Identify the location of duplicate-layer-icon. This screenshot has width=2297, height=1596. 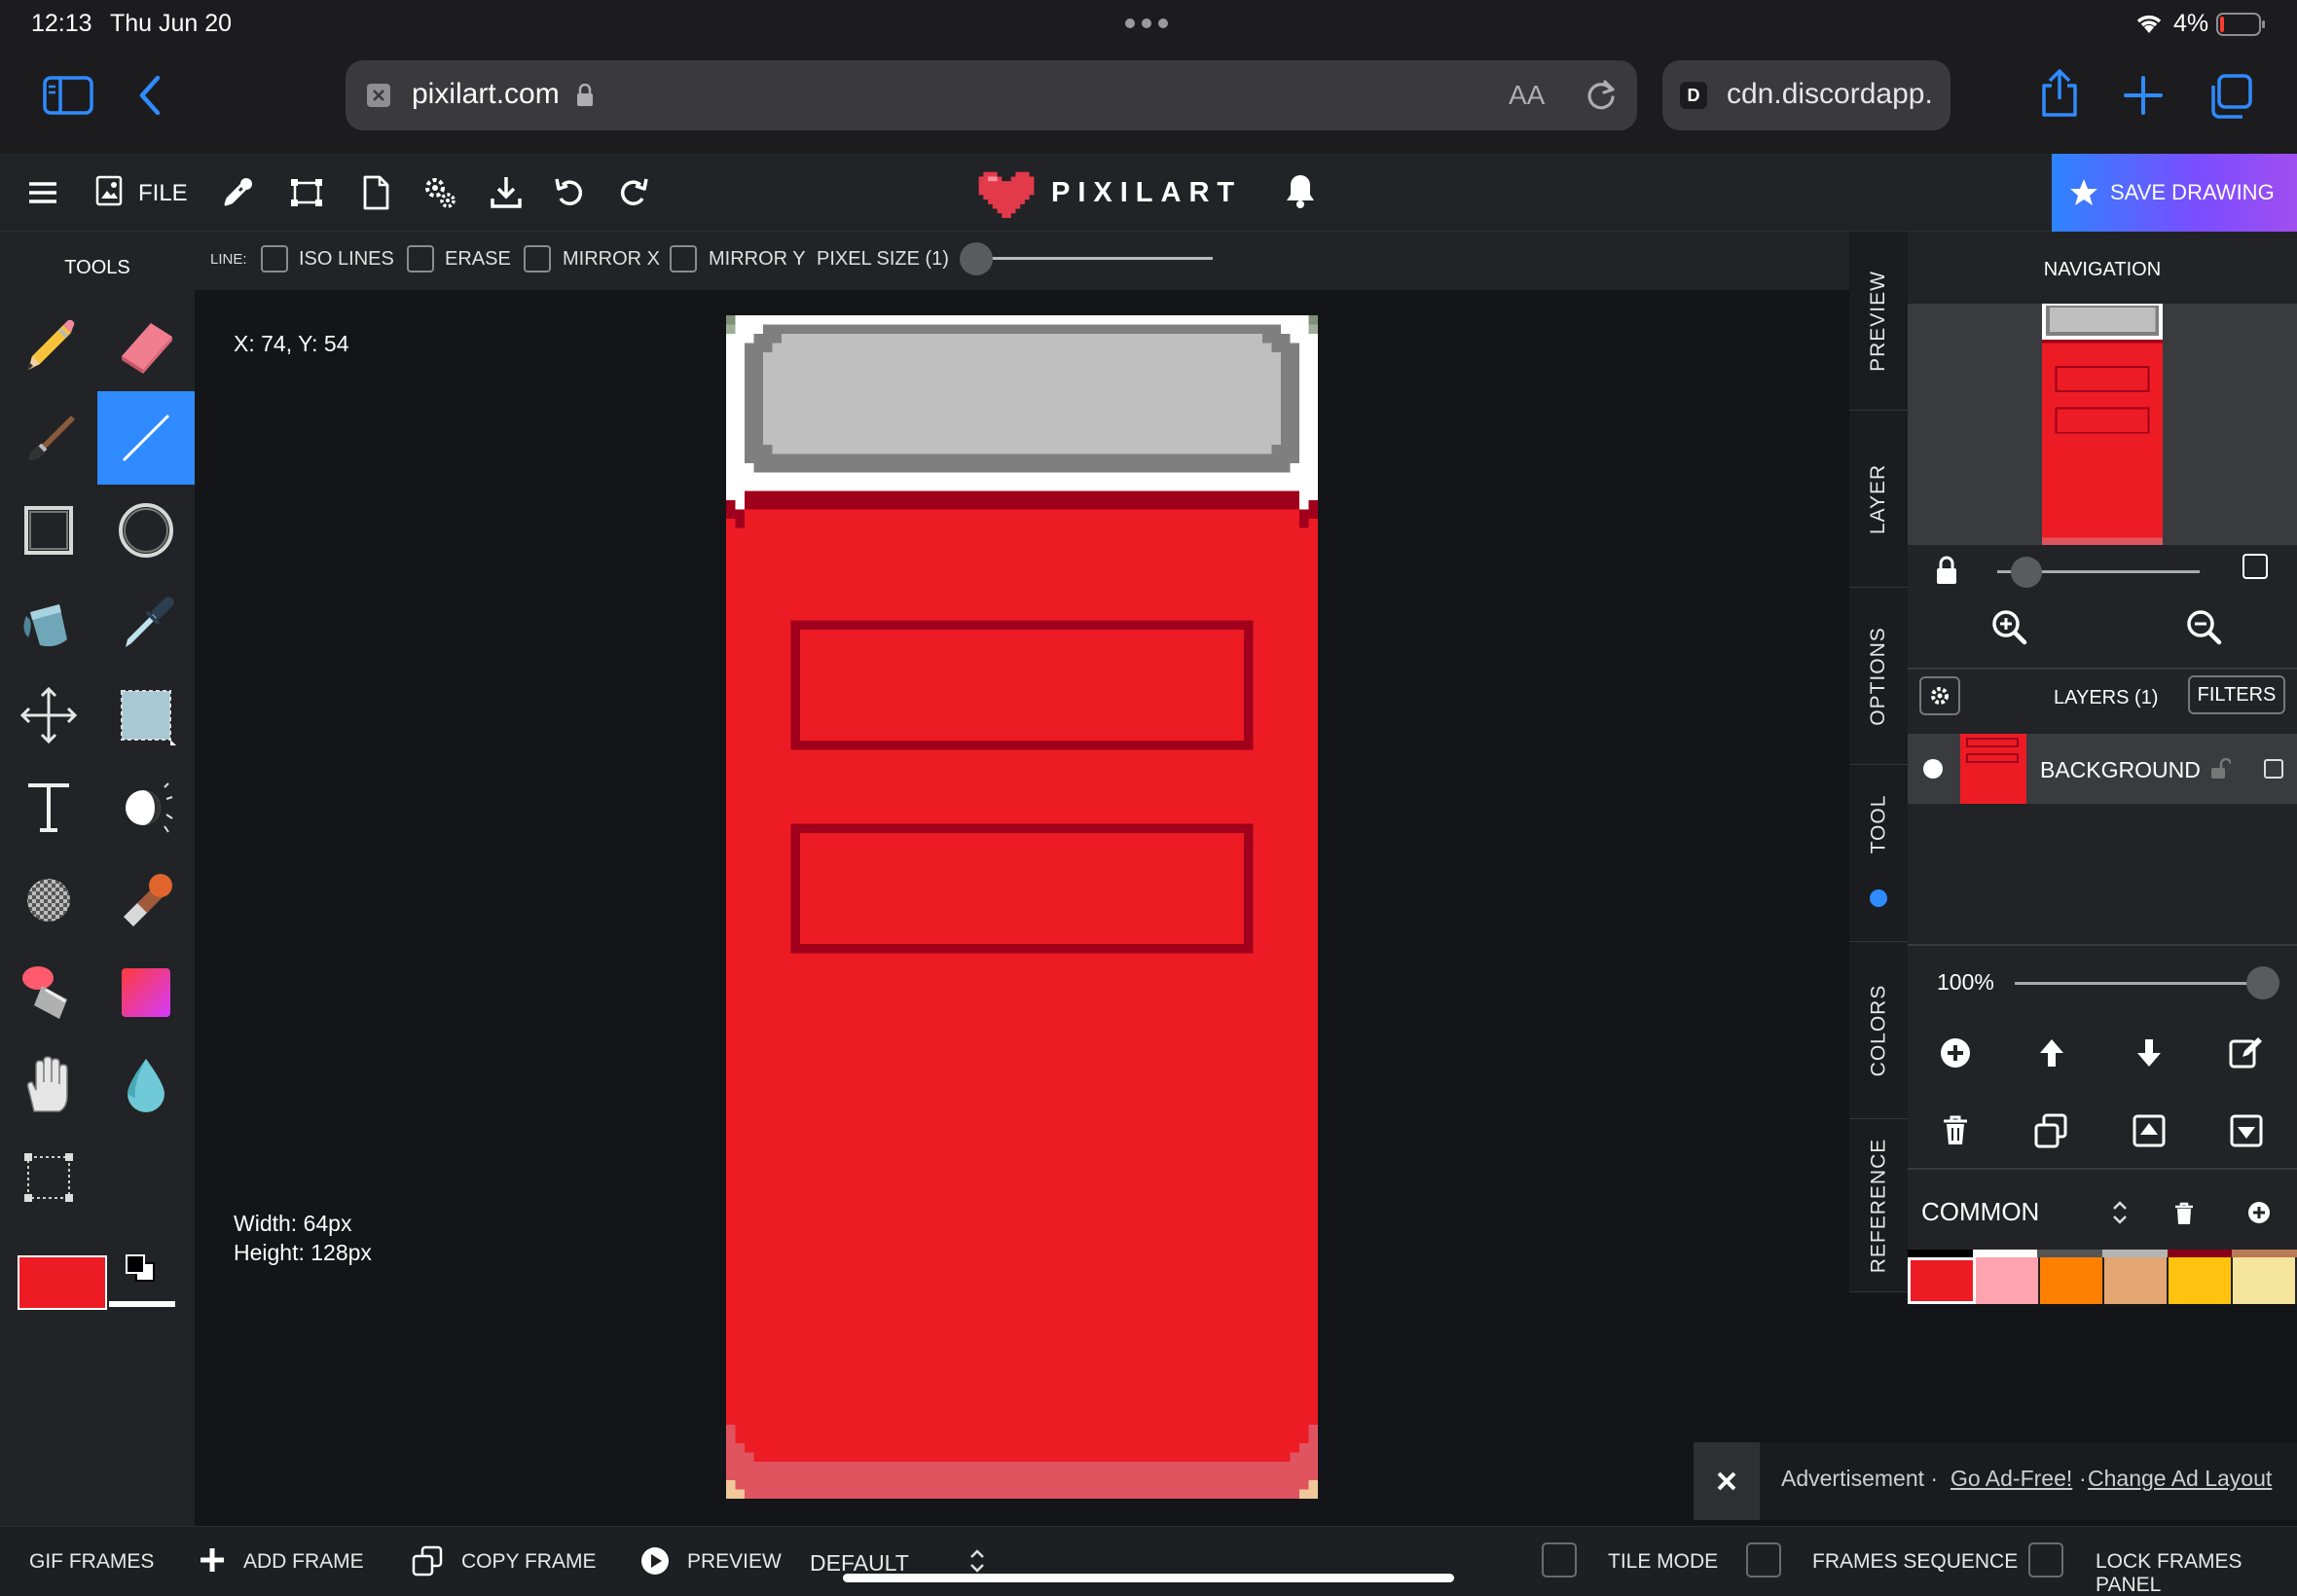
(2051, 1130).